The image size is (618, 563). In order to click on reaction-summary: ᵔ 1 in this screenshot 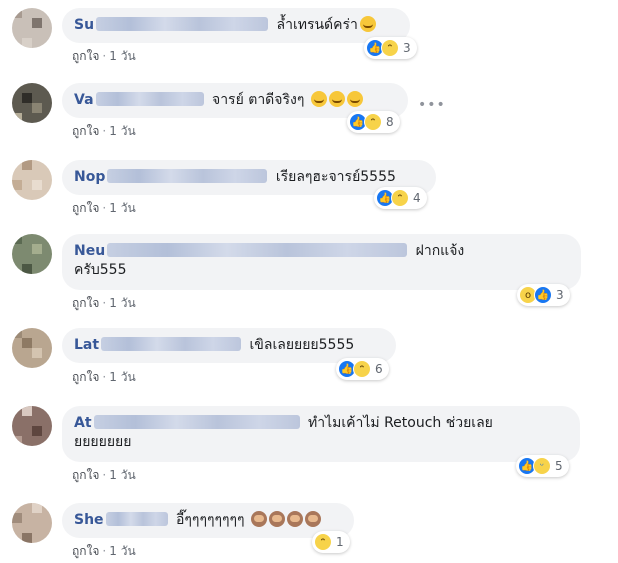, I will do `click(331, 542)`.